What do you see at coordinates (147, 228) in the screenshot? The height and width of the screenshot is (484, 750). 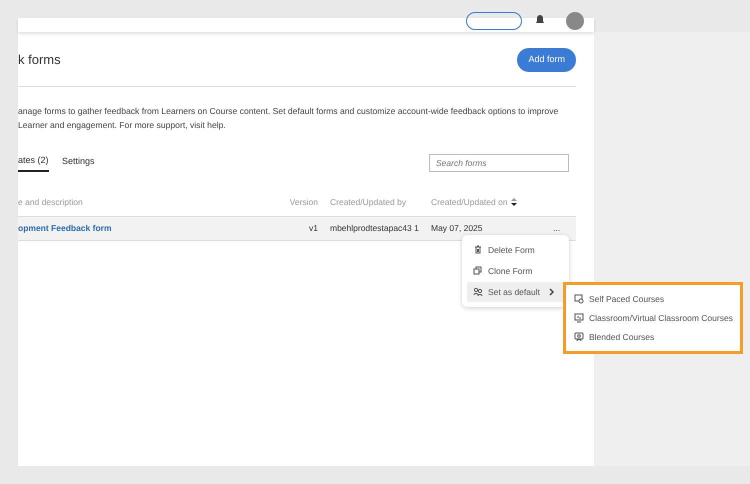 I see `form-link: opment Feedback form` at bounding box center [147, 228].